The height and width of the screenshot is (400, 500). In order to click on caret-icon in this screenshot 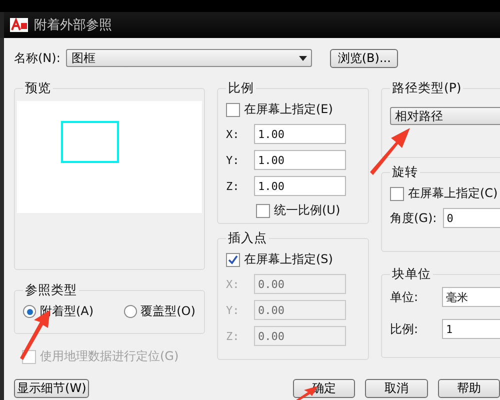, I will do `click(303, 58)`.